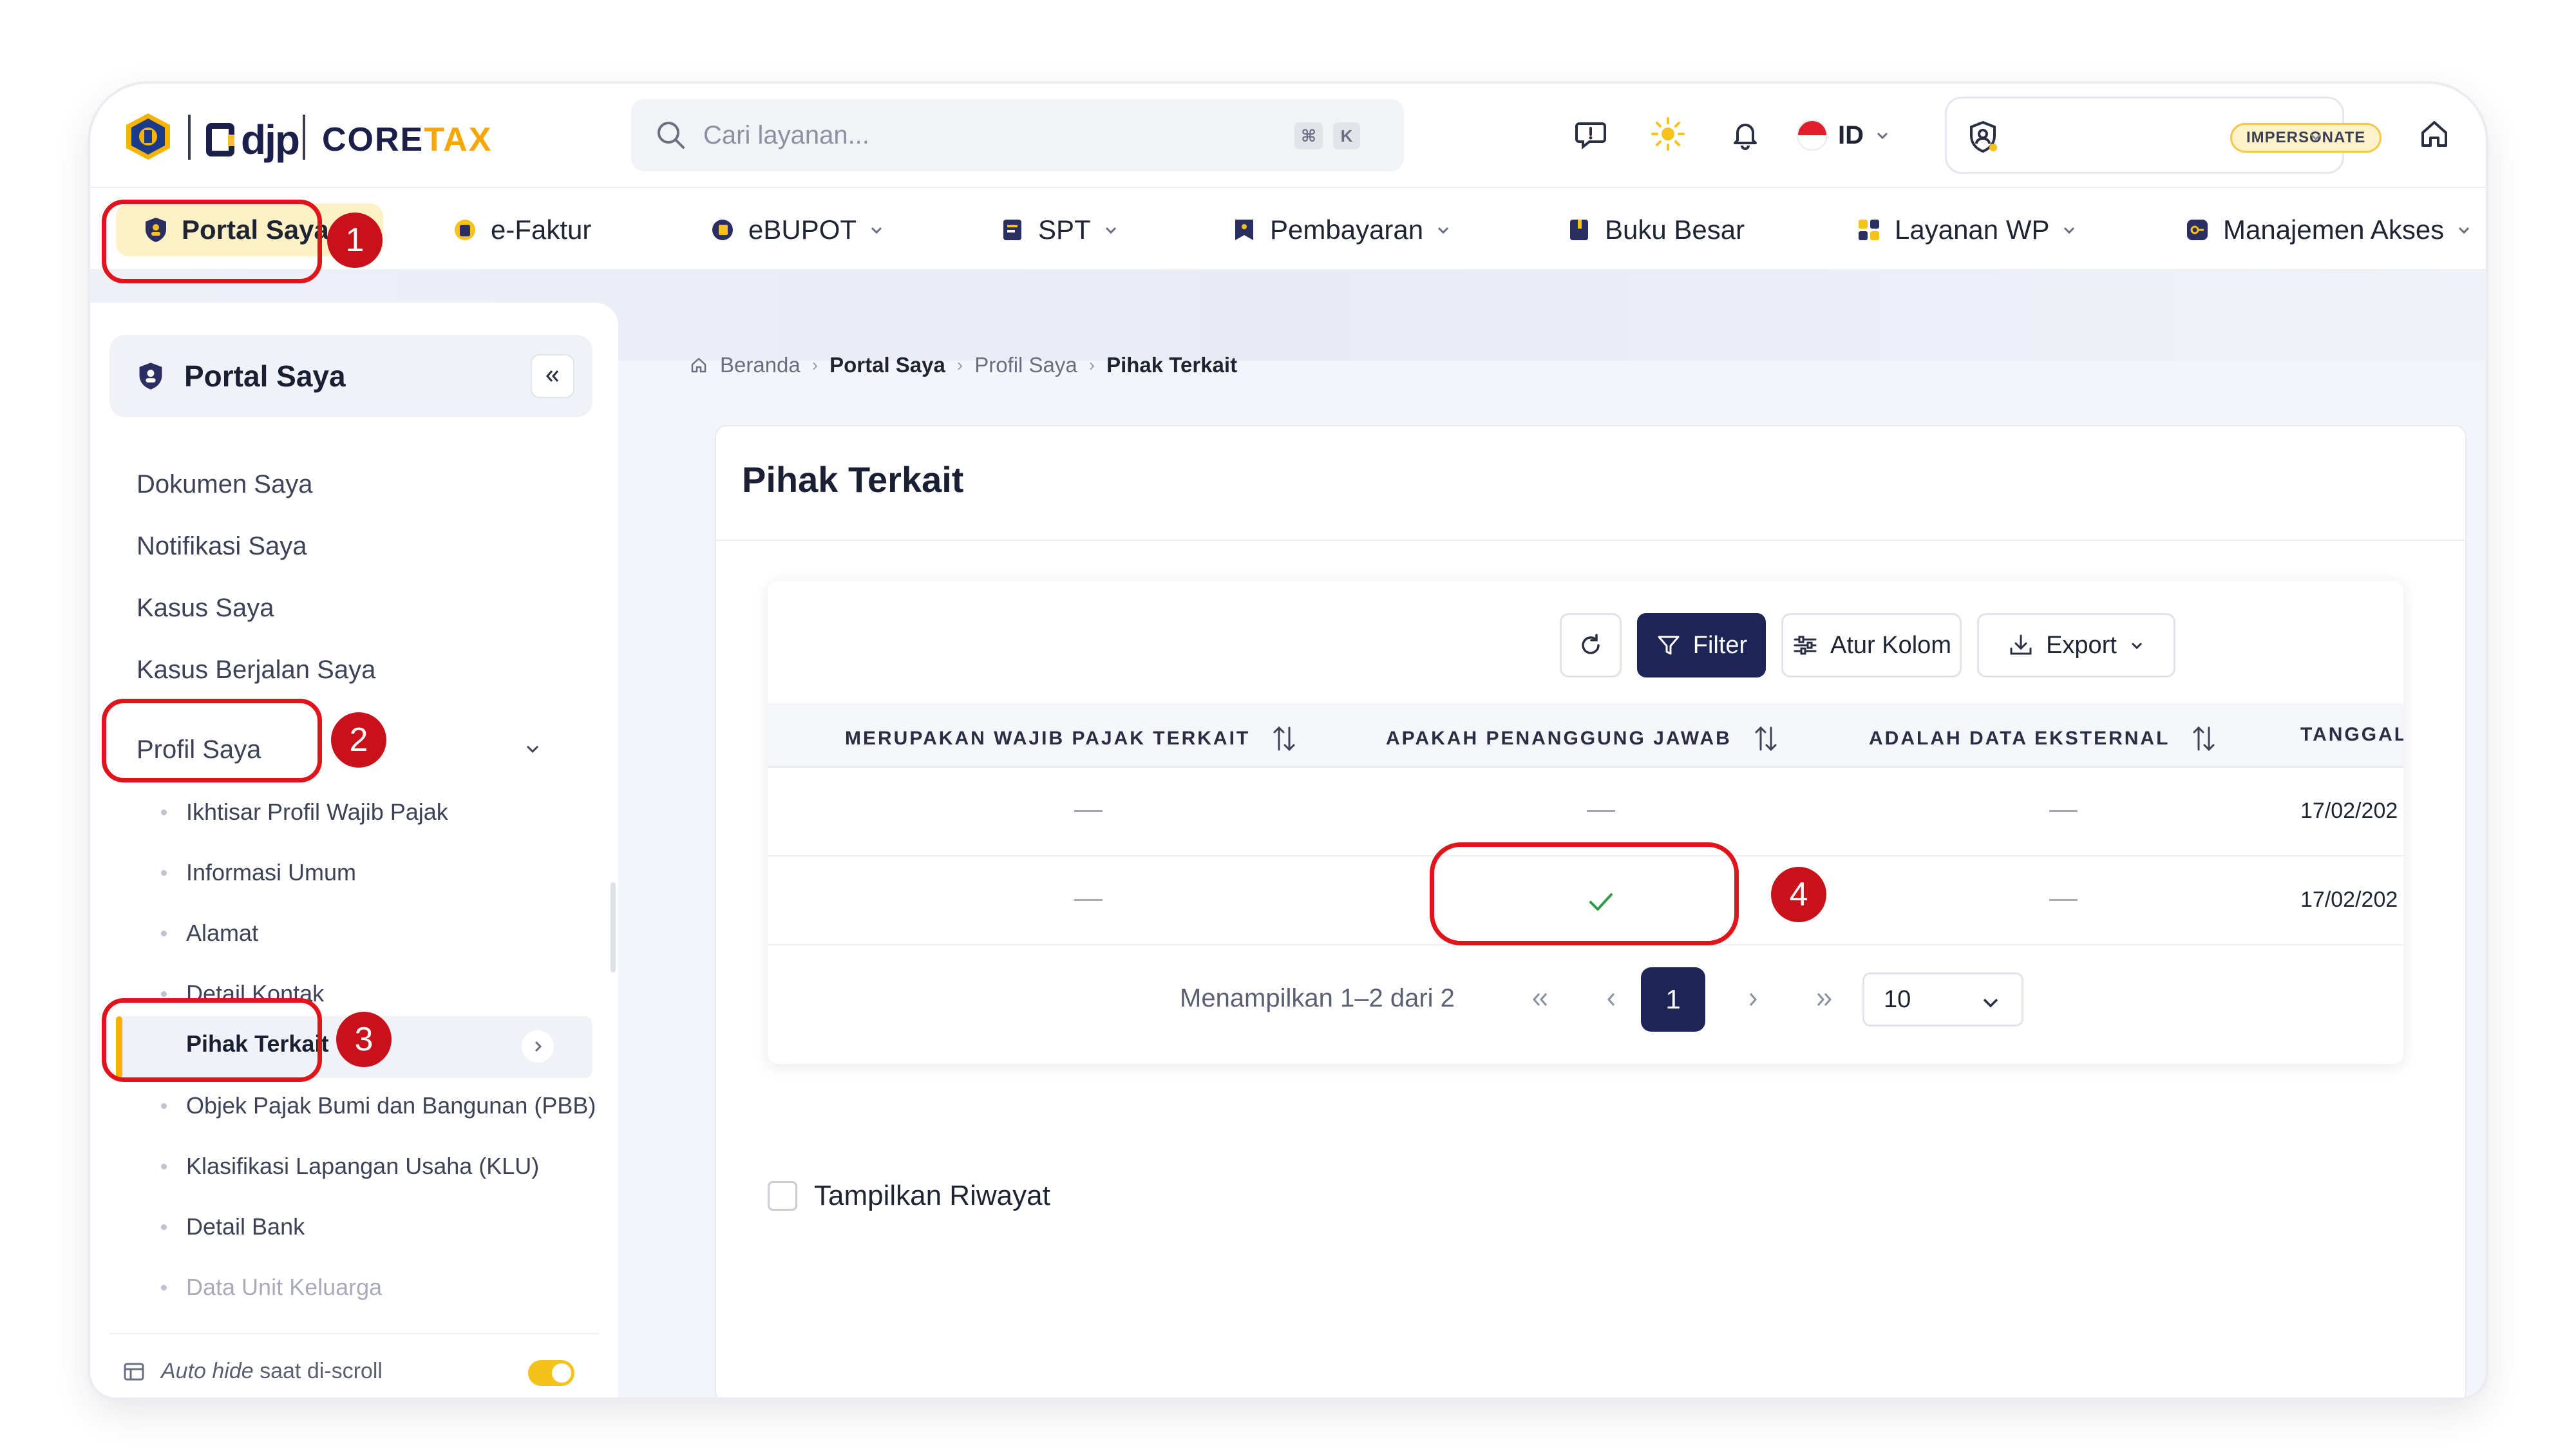  I want to click on column-header-label: TANGGAL, so click(2351, 734).